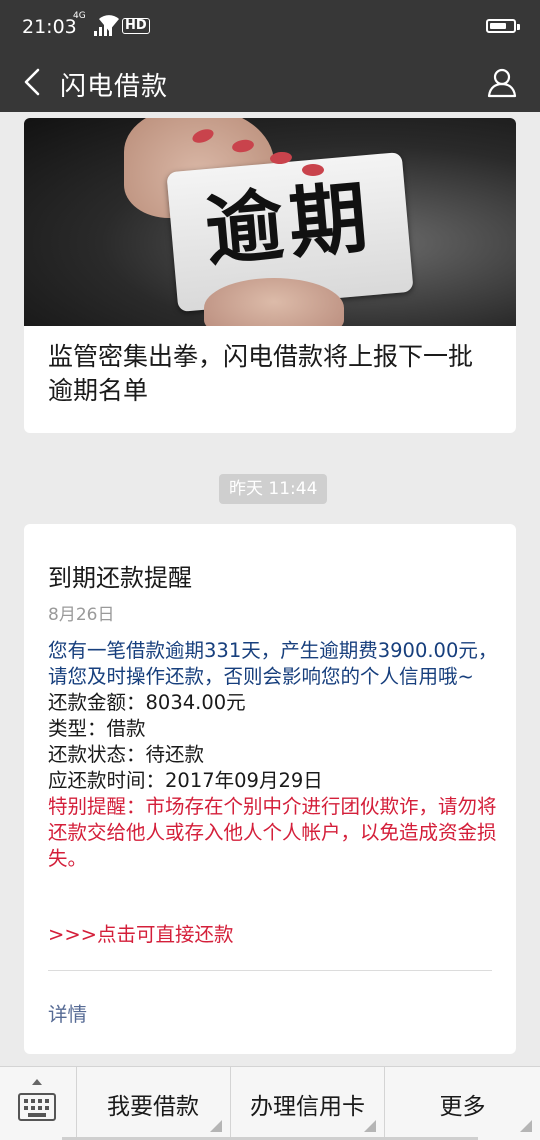 This screenshot has height=1140, width=540. Describe the element at coordinates (97, 728) in the screenshot. I see `loan-type: 类型：借款` at that location.